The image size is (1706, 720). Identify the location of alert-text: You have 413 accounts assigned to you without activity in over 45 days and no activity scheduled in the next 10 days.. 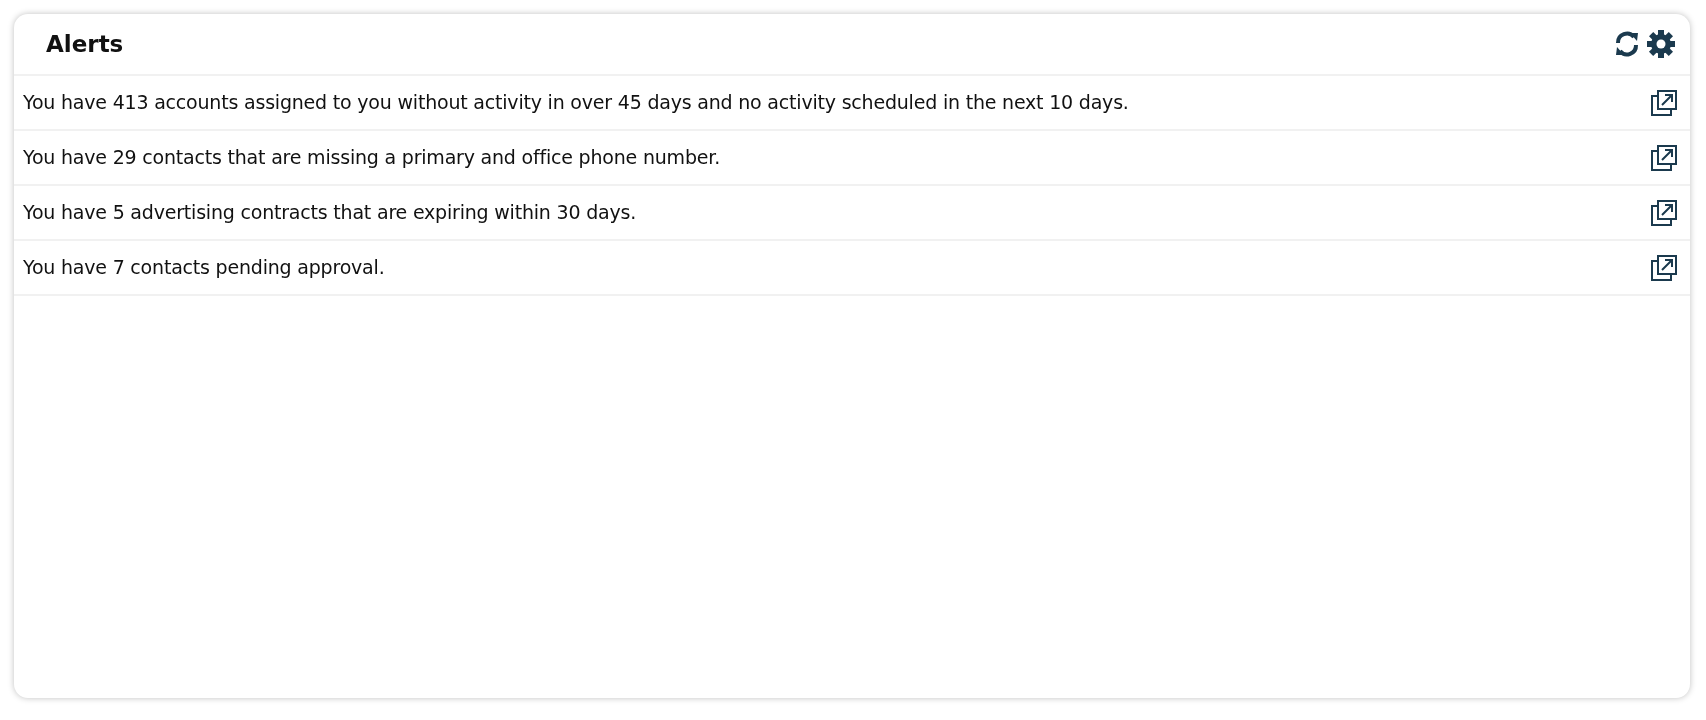
(576, 103).